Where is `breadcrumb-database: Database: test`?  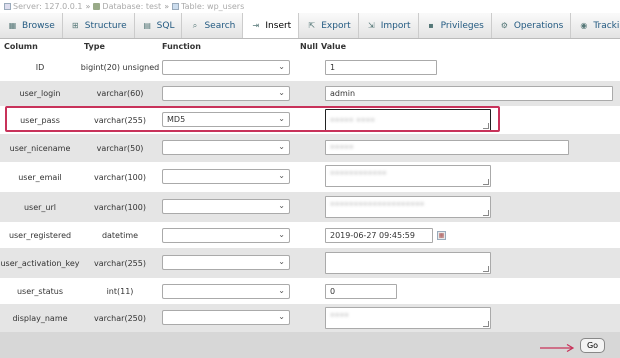
breadcrumb-database: Database: test is located at coordinates (131, 6).